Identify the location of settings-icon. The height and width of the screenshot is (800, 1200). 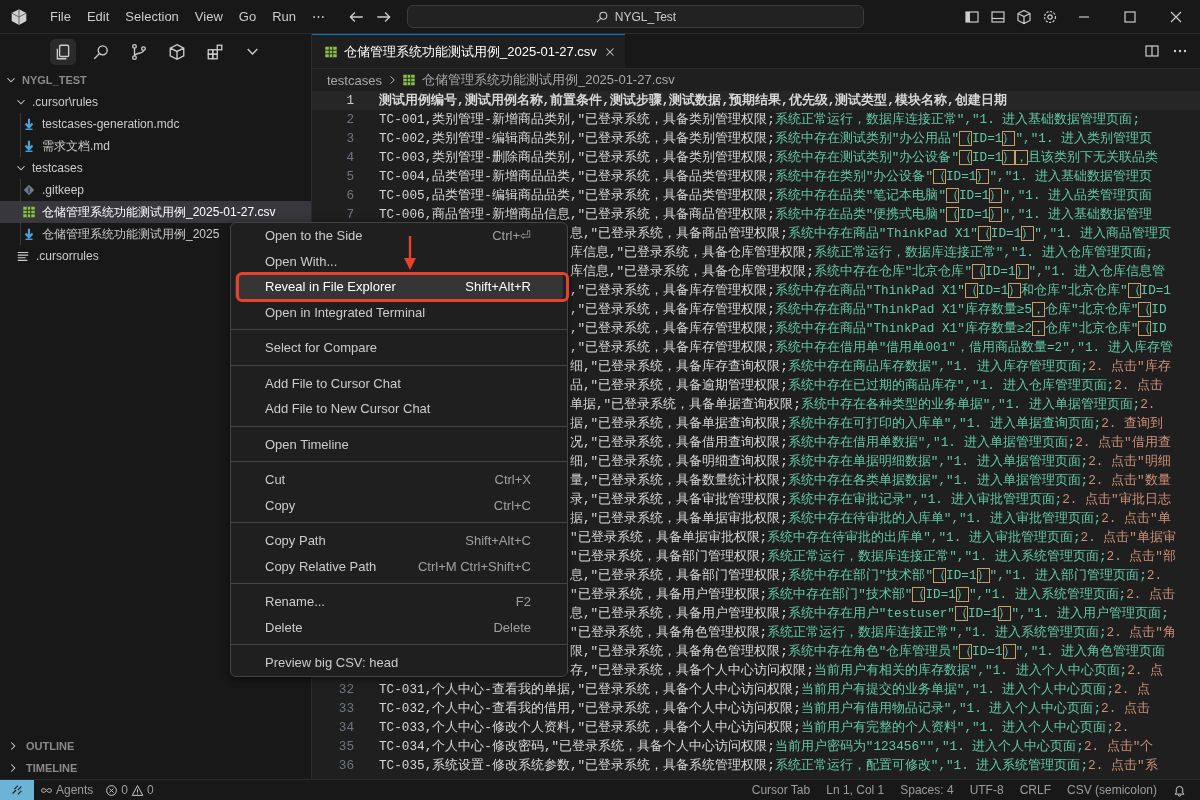
(1050, 16).